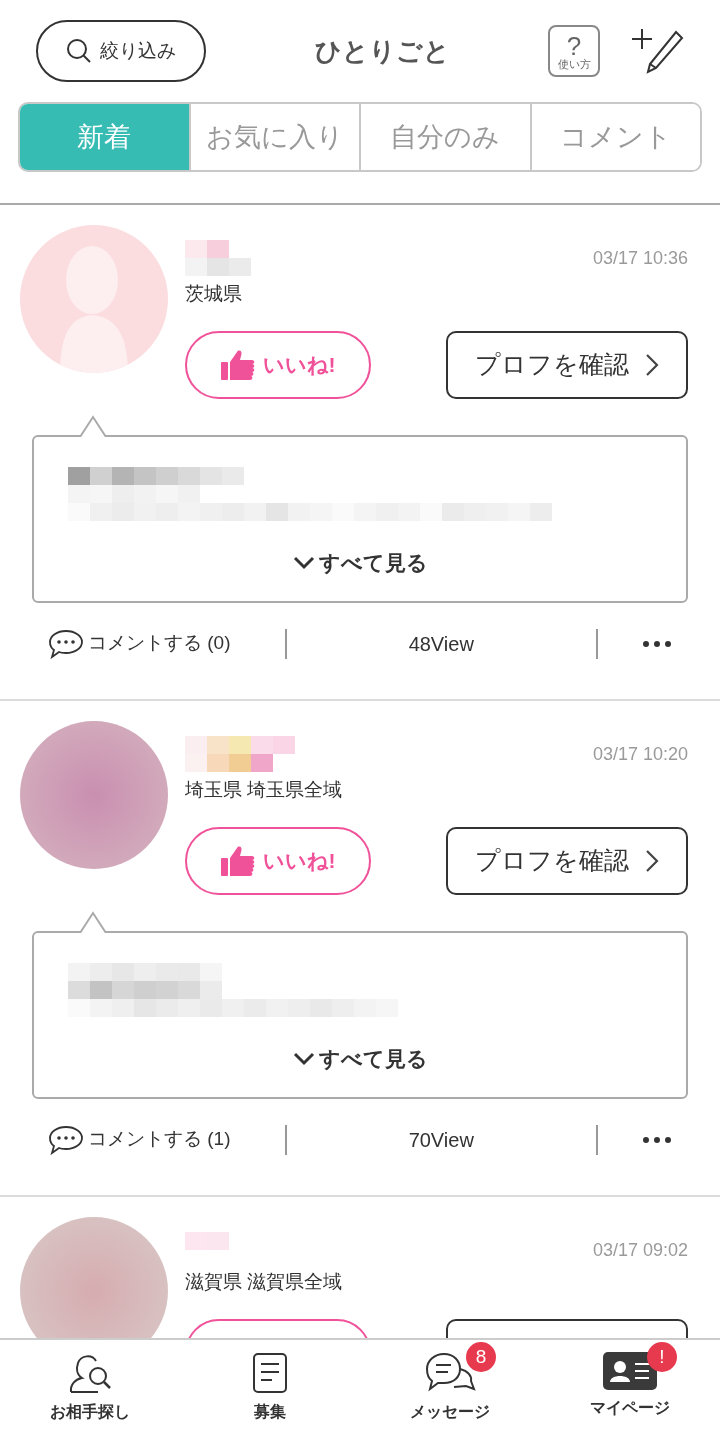 Image resolution: width=720 pixels, height=1441 pixels. Describe the element at coordinates (481, 1357) in the screenshot. I see `notification-badge: 8` at that location.